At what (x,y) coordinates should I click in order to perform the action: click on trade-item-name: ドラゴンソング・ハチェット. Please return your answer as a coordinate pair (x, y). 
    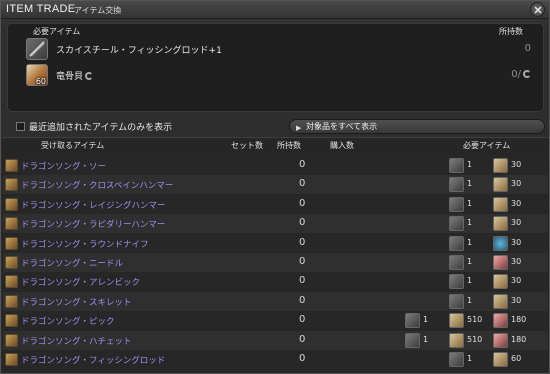
    Looking at the image, I should click on (76, 341).